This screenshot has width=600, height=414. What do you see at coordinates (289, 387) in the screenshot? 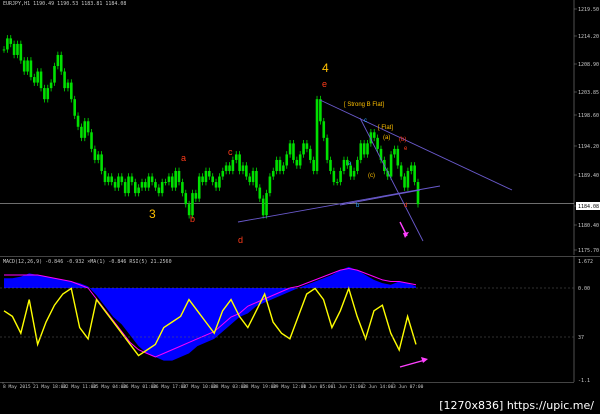
I see `x-tick-label: 29 May 12:00` at bounding box center [289, 387].